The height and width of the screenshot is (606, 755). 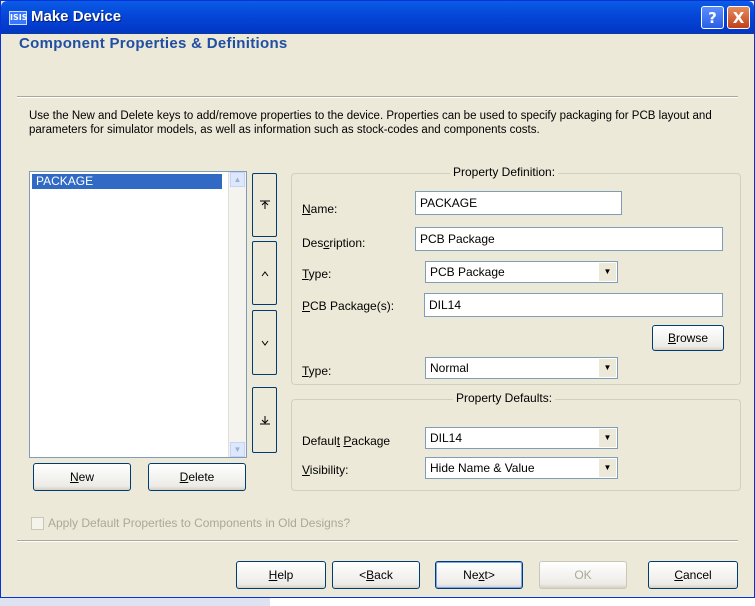 What do you see at coordinates (377, 541) in the screenshot?
I see `footer-divider` at bounding box center [377, 541].